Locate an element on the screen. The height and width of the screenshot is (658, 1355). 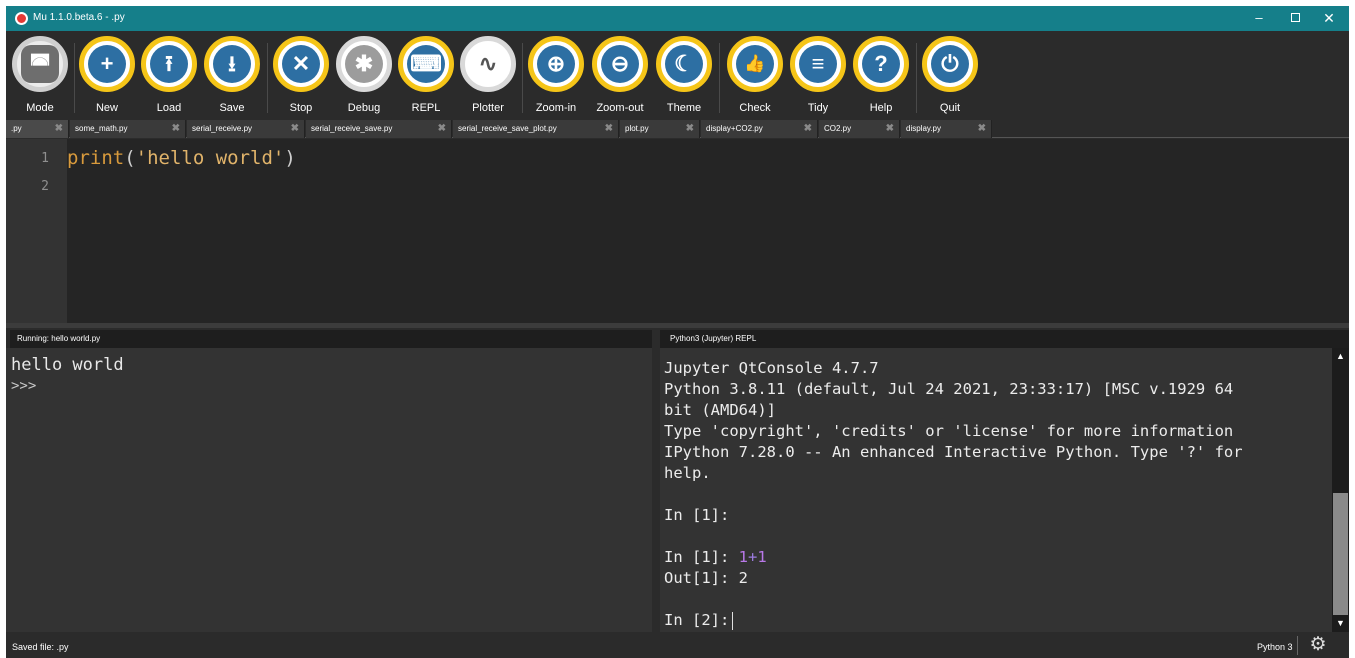
tidy-label: Tidy is located at coordinates (818, 108).